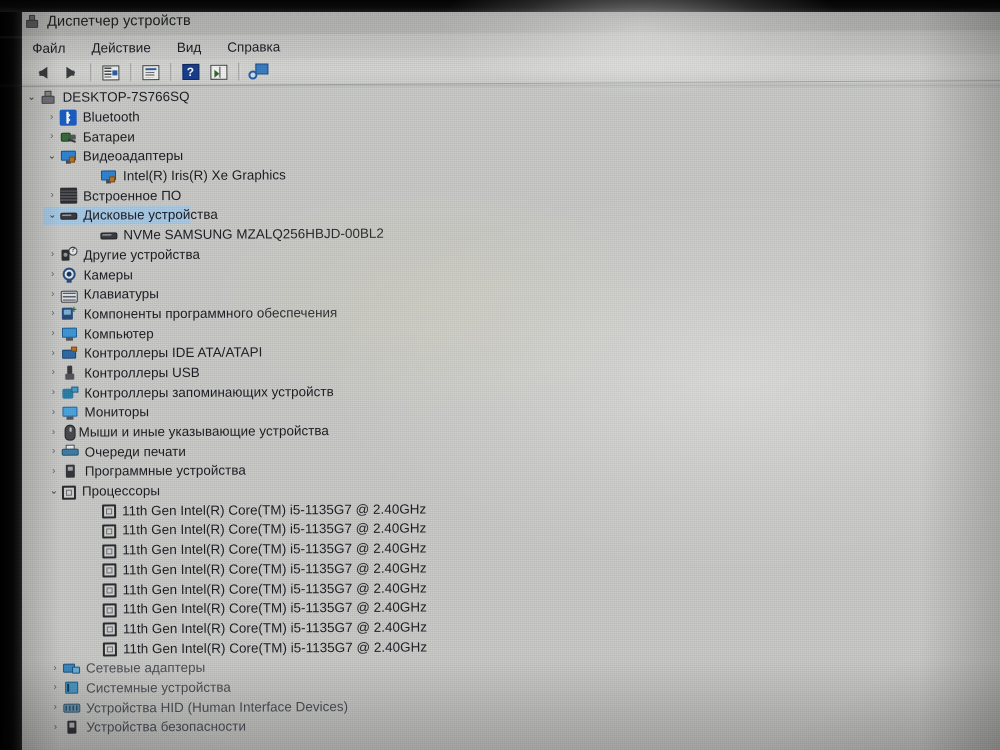 Image resolution: width=1000 pixels, height=750 pixels. What do you see at coordinates (120, 47) in the screenshot?
I see `menu-action: Действие` at bounding box center [120, 47].